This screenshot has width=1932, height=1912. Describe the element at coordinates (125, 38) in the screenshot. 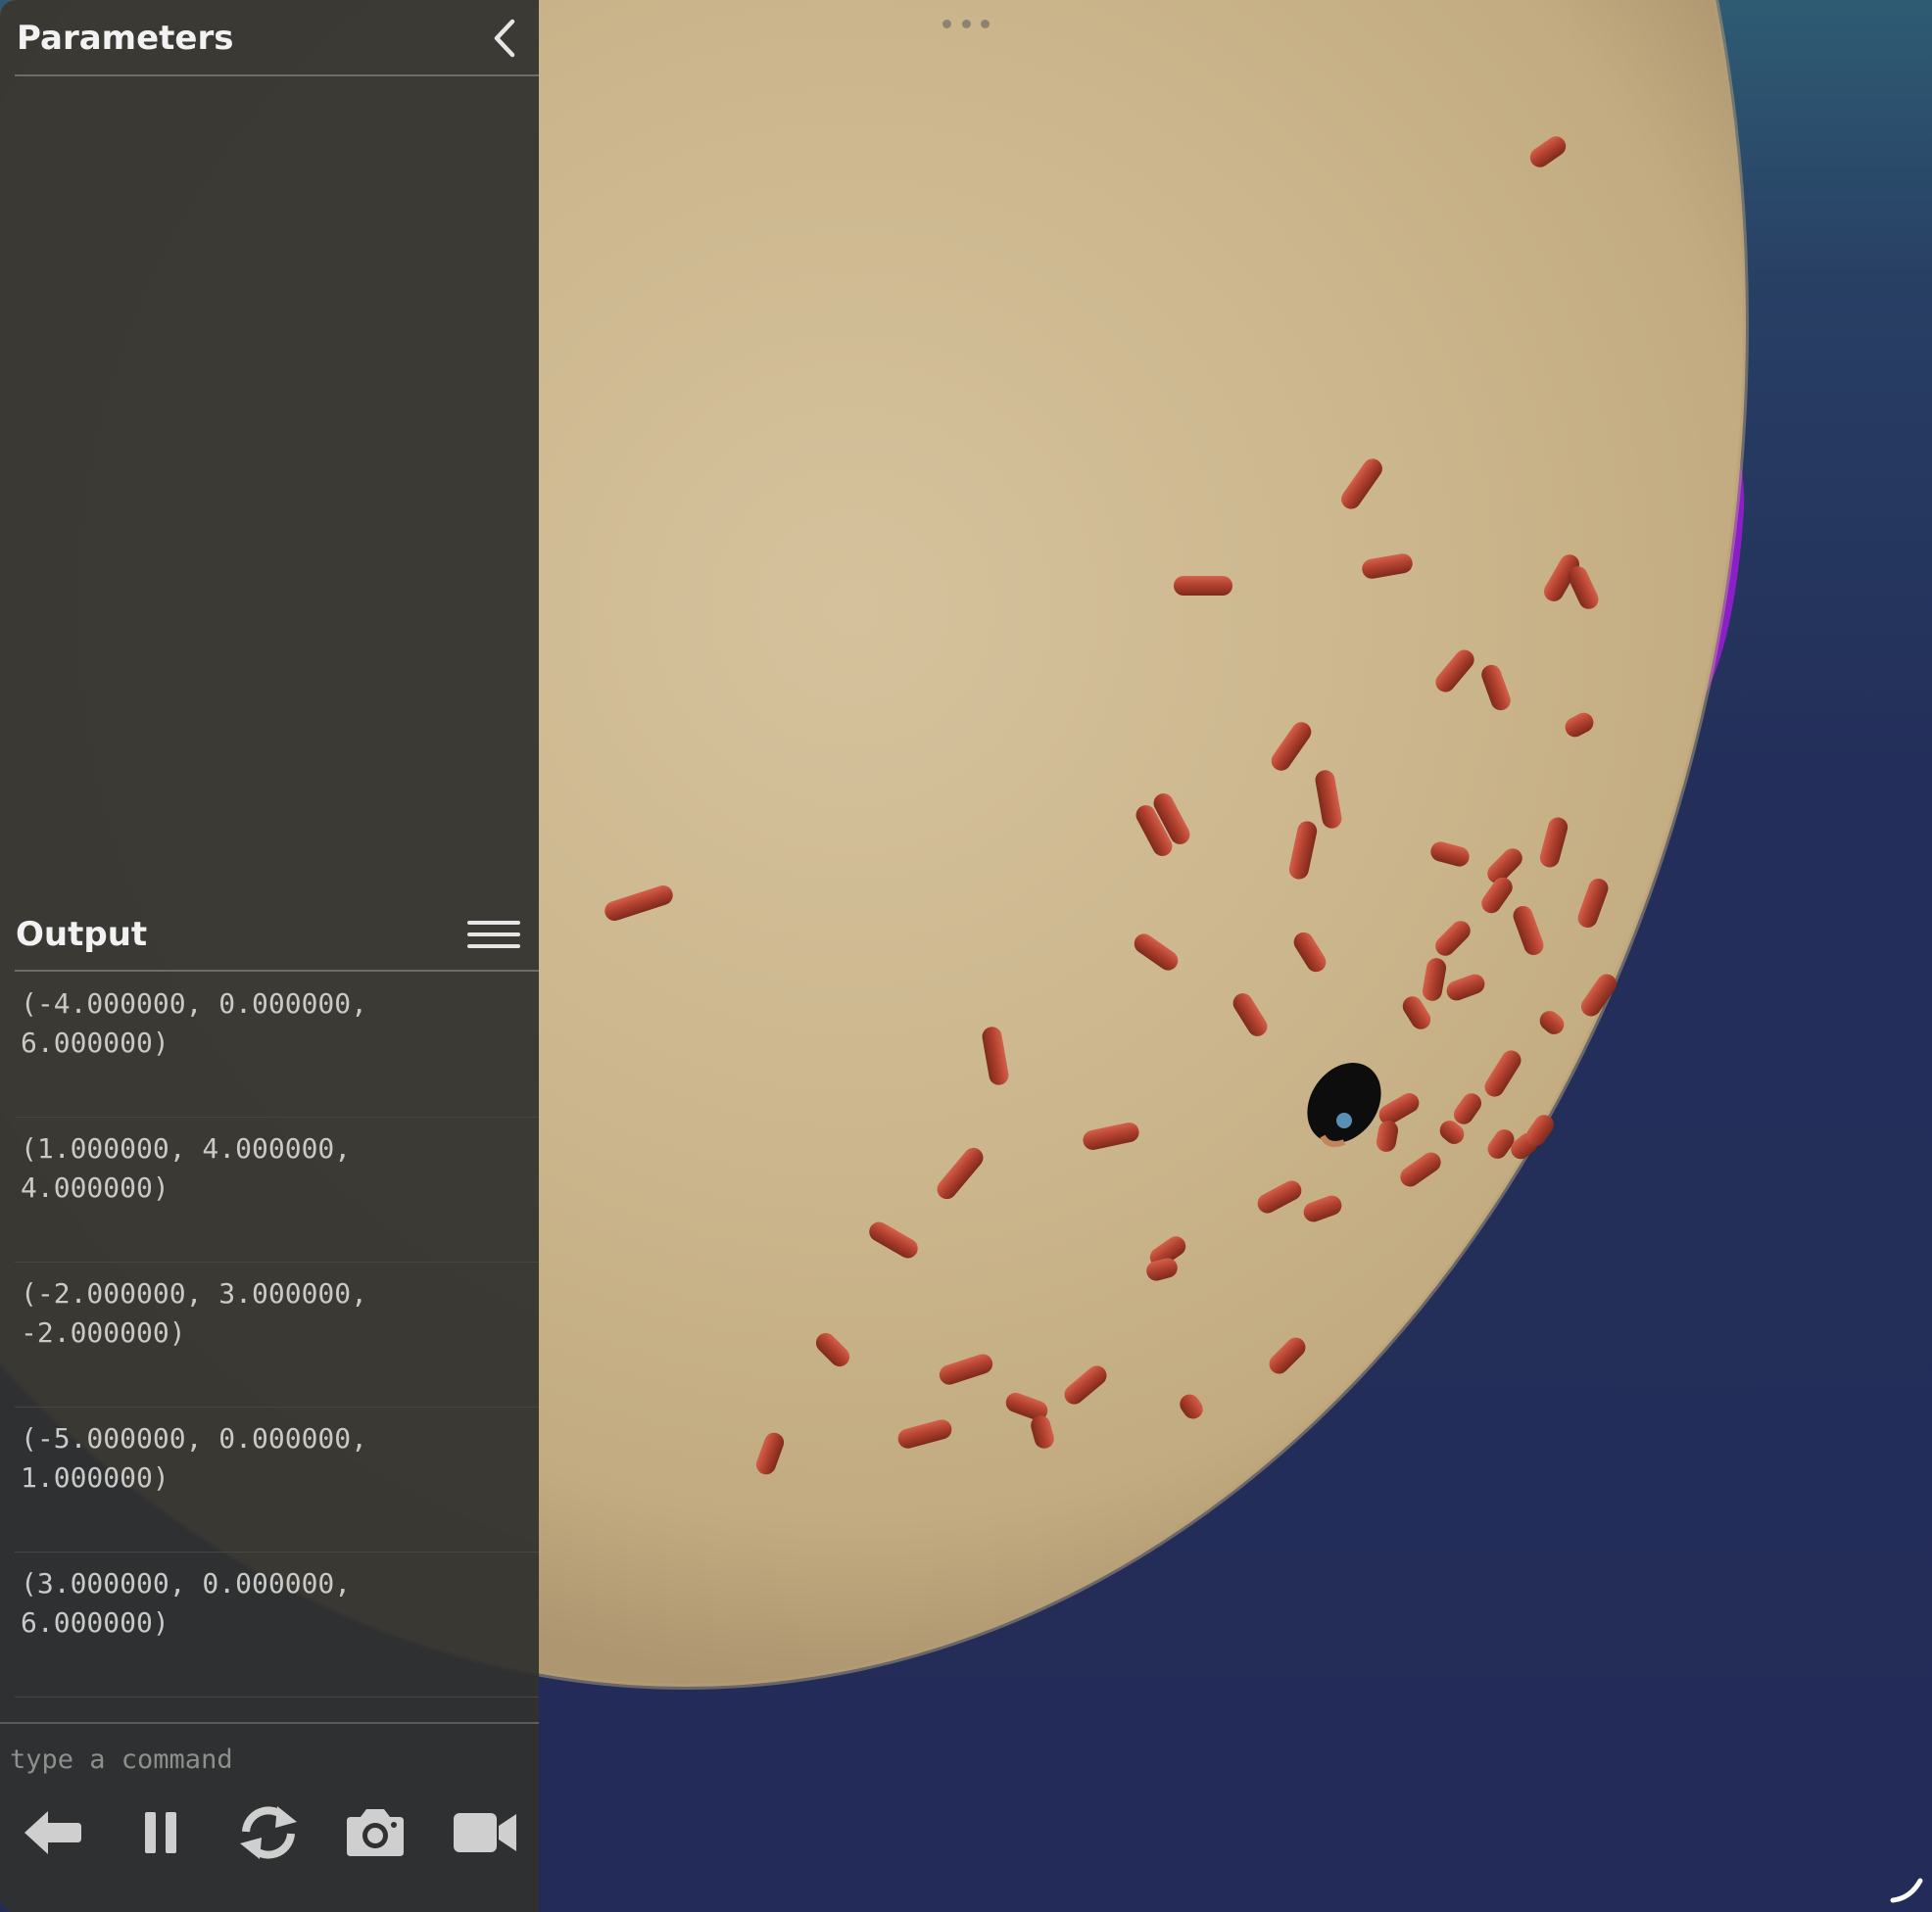

I see `parameters-title: Parameters` at that location.